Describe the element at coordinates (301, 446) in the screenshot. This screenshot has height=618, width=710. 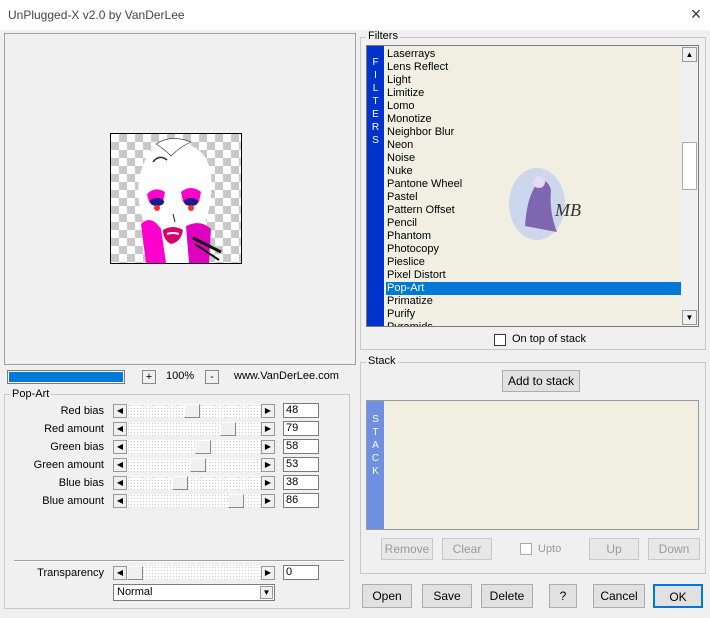
I see `green-bias-value-field: 58` at that location.